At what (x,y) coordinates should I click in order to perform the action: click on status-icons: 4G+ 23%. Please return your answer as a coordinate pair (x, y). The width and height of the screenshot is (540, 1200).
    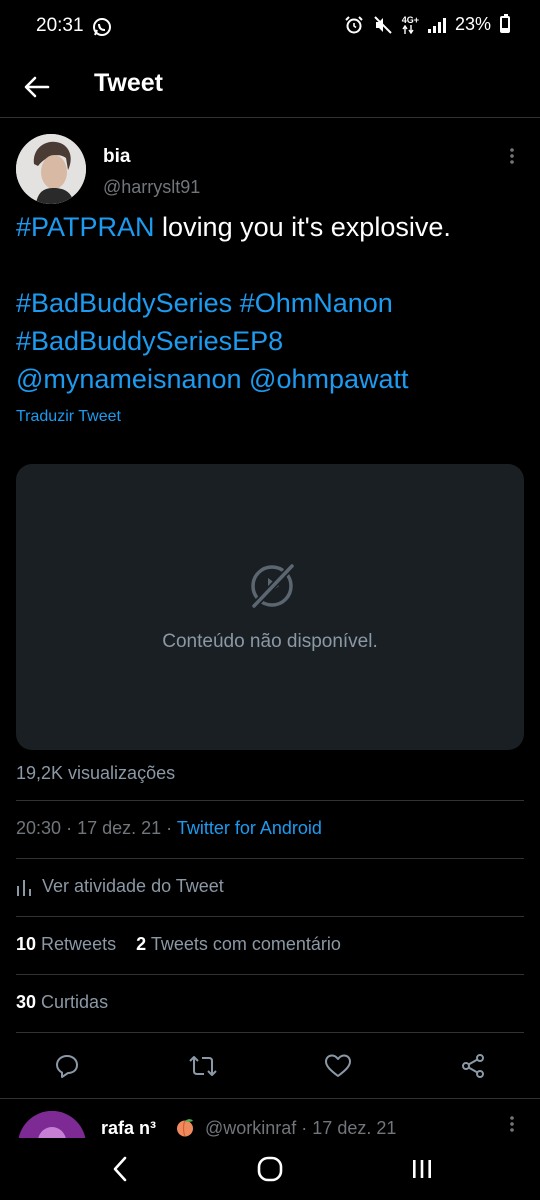
    Looking at the image, I should click on (427, 24).